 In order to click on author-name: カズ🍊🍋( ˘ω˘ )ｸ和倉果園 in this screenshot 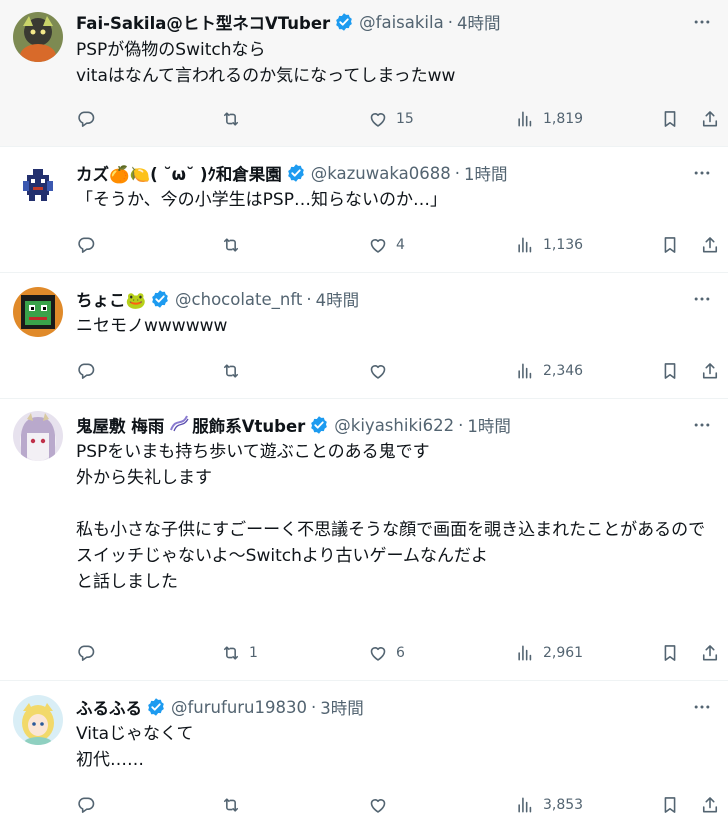, I will do `click(179, 173)`.